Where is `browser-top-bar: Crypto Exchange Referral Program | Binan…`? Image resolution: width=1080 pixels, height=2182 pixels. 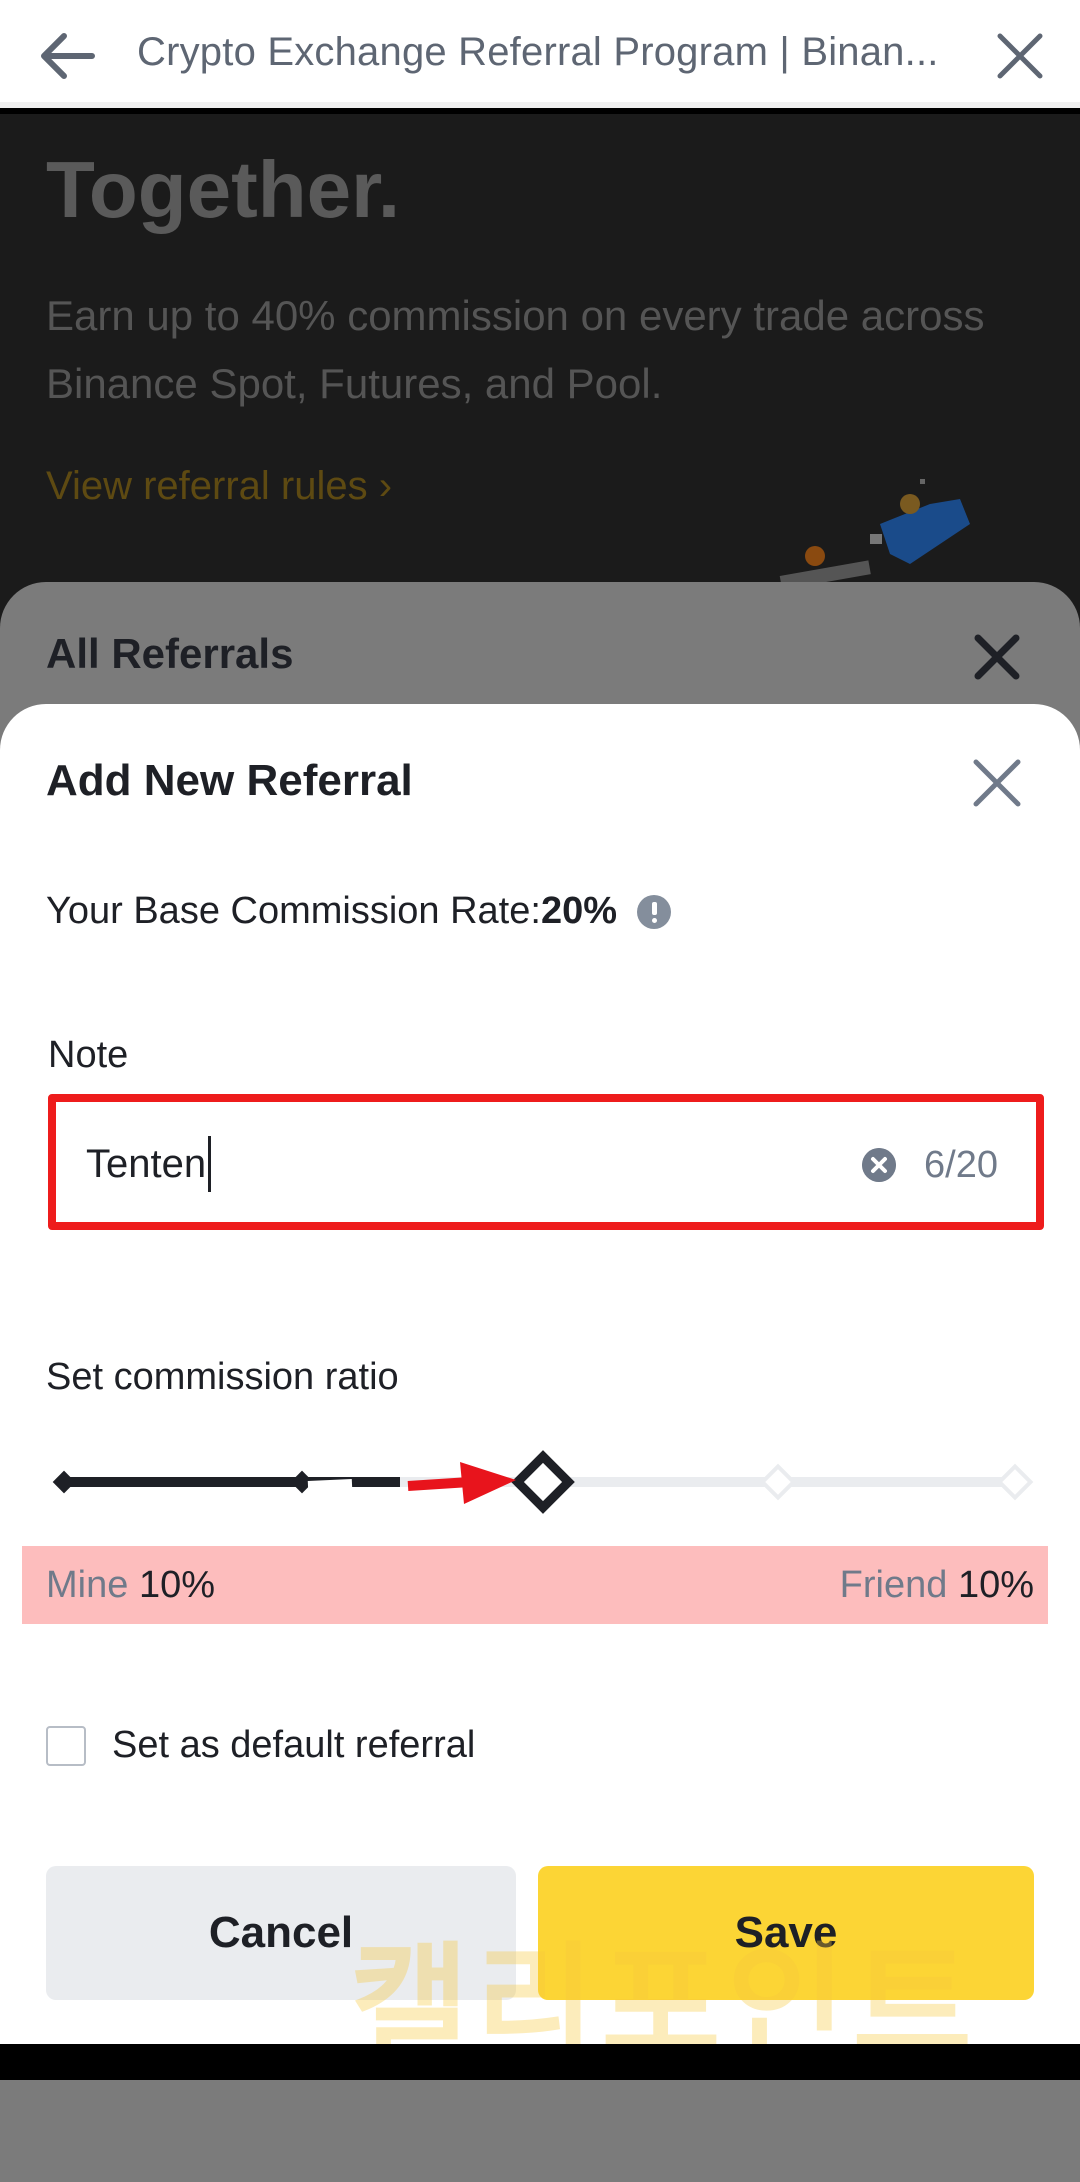 browser-top-bar: Crypto Exchange Referral Program | Binan… is located at coordinates (540, 54).